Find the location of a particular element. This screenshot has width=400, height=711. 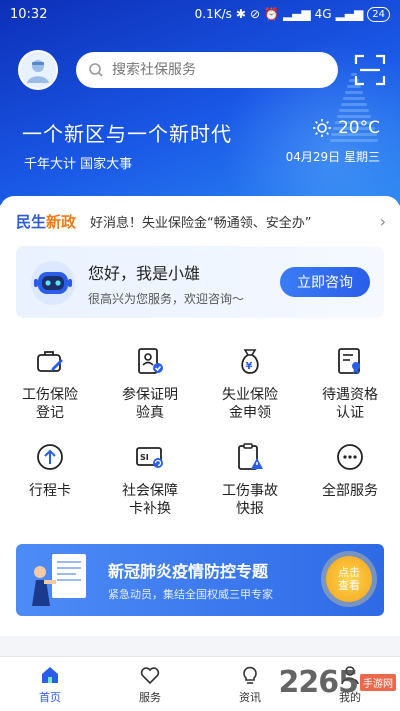

scan-icon is located at coordinates (370, 70).